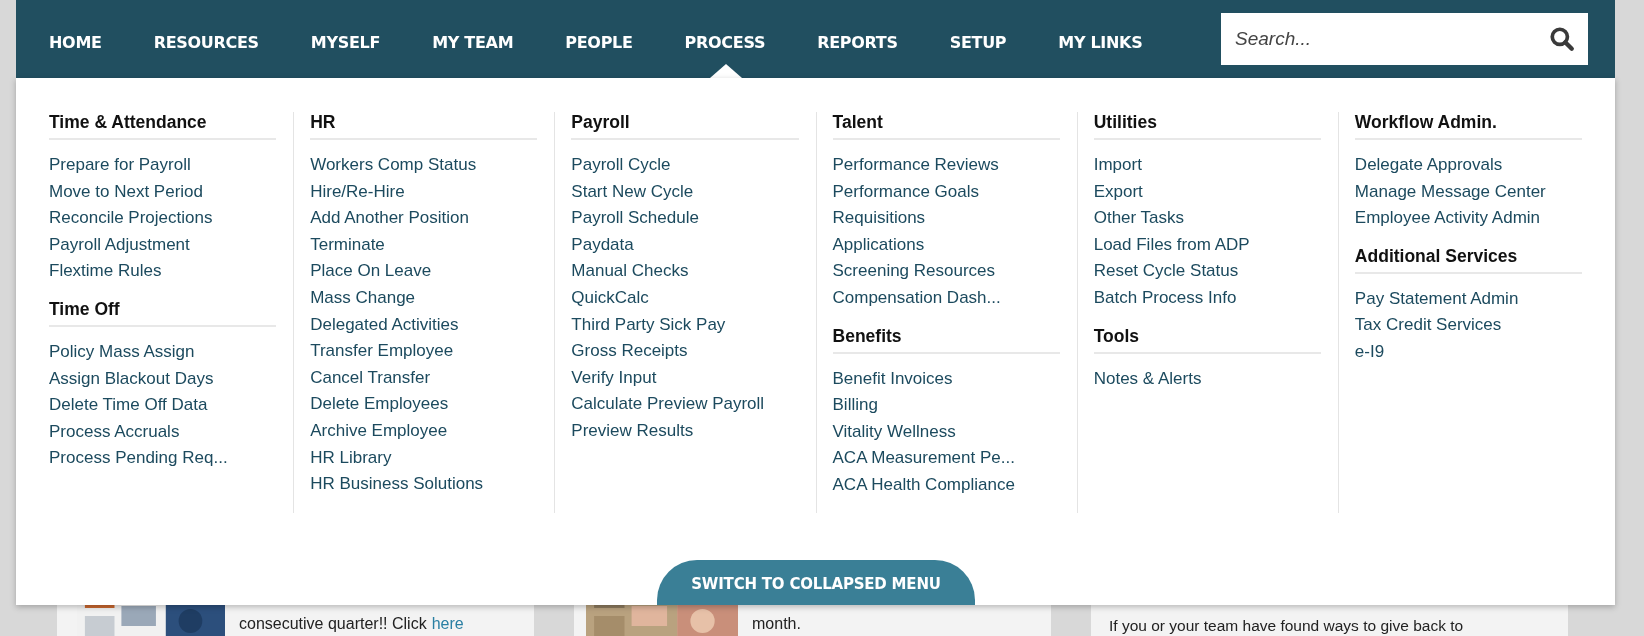 The image size is (1644, 636). I want to click on nav-item: MYSELF, so click(358, 39).